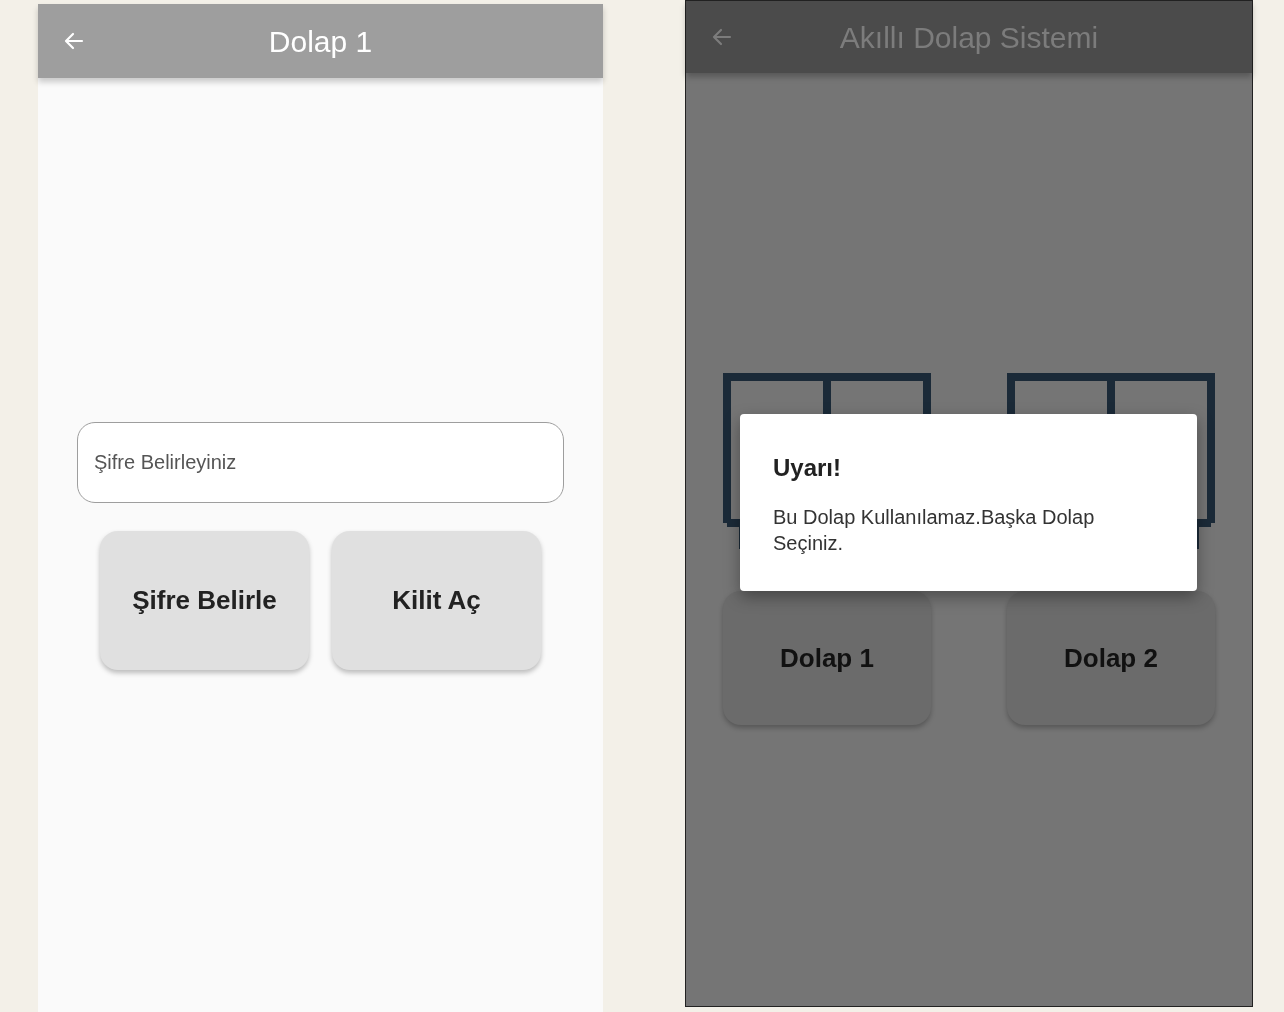  Describe the element at coordinates (1111, 658) in the screenshot. I see `locker-button: Dolap 2` at that location.